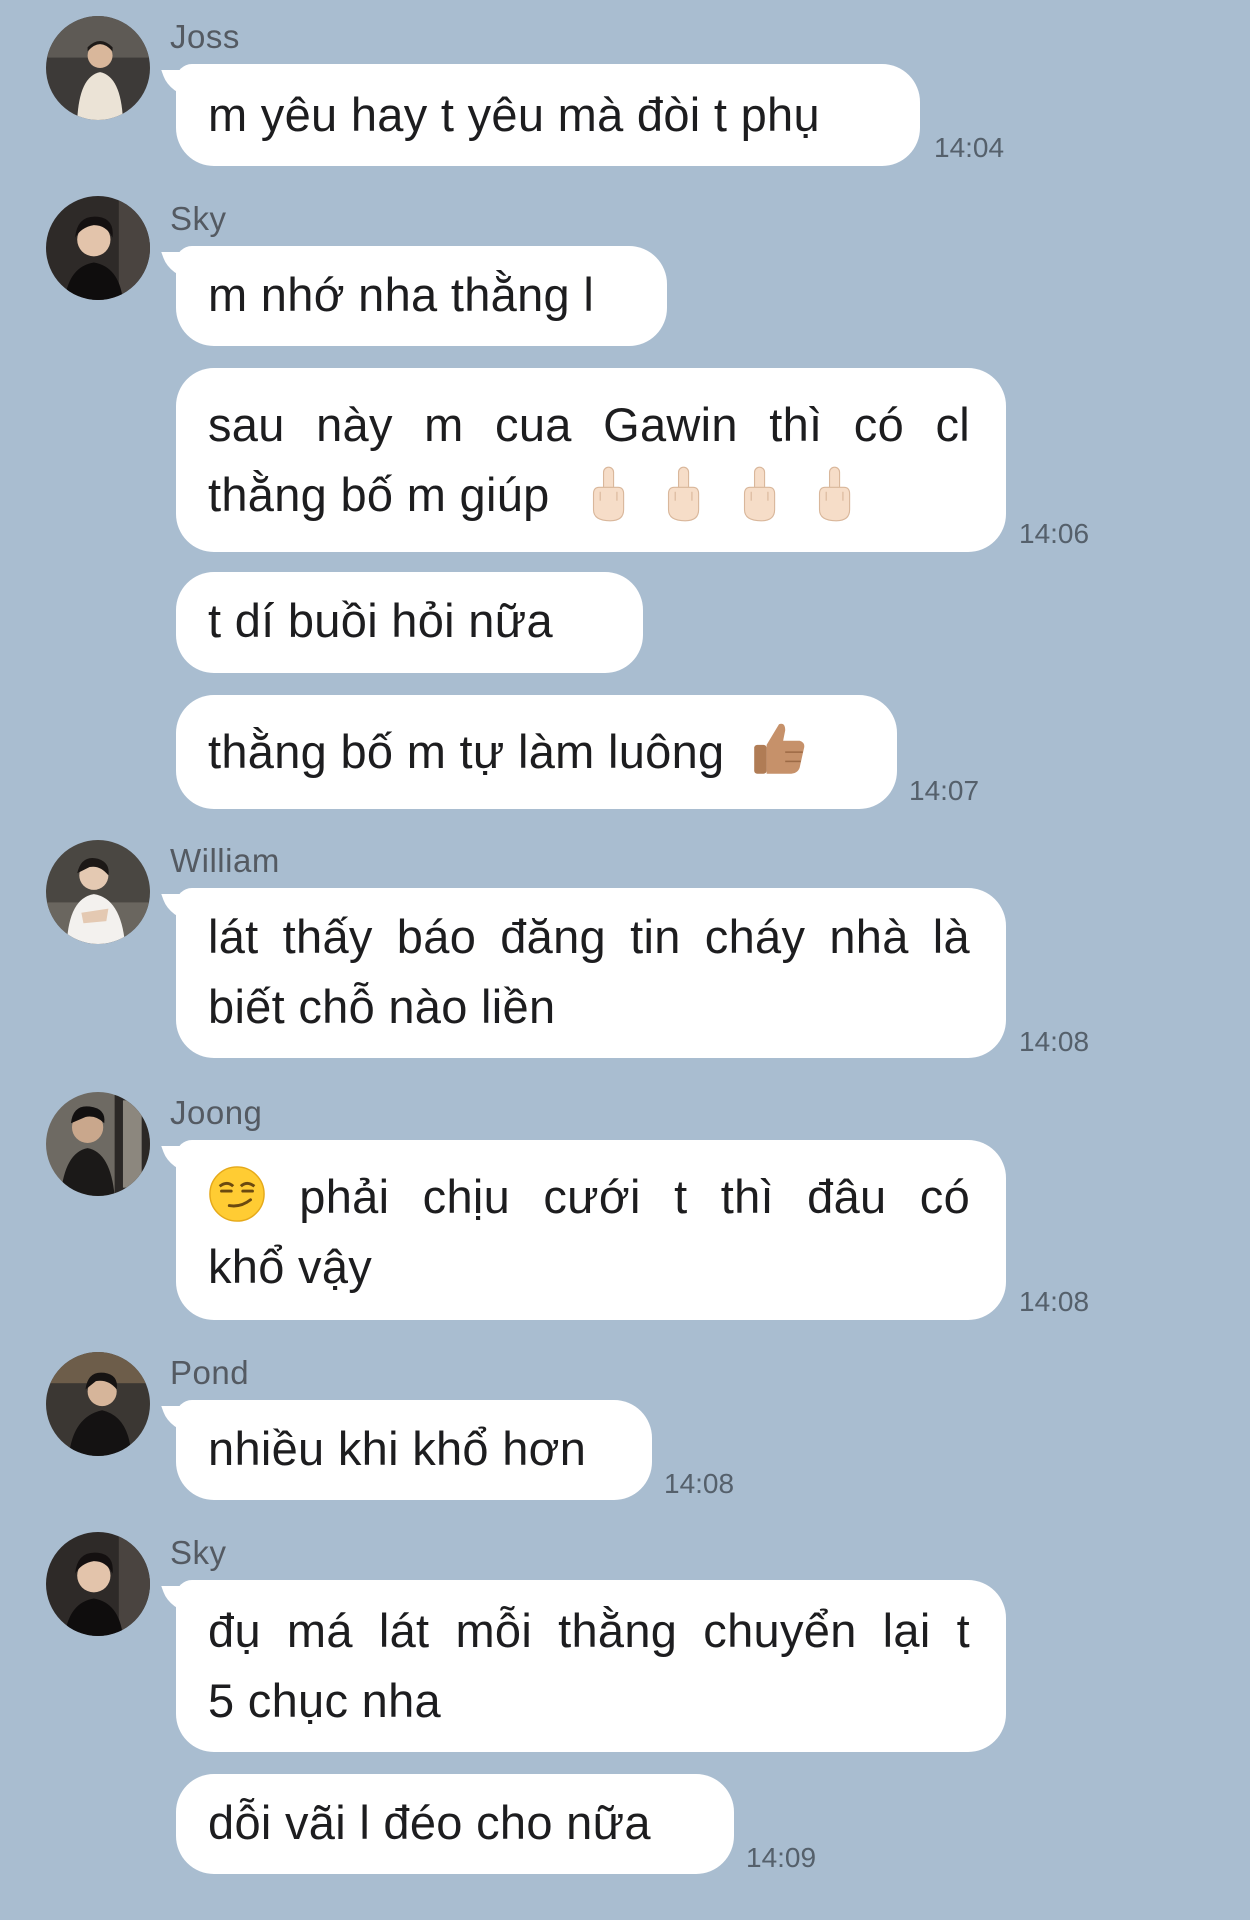  What do you see at coordinates (721, 494) in the screenshot?
I see `emoji-middle-finger-group` at bounding box center [721, 494].